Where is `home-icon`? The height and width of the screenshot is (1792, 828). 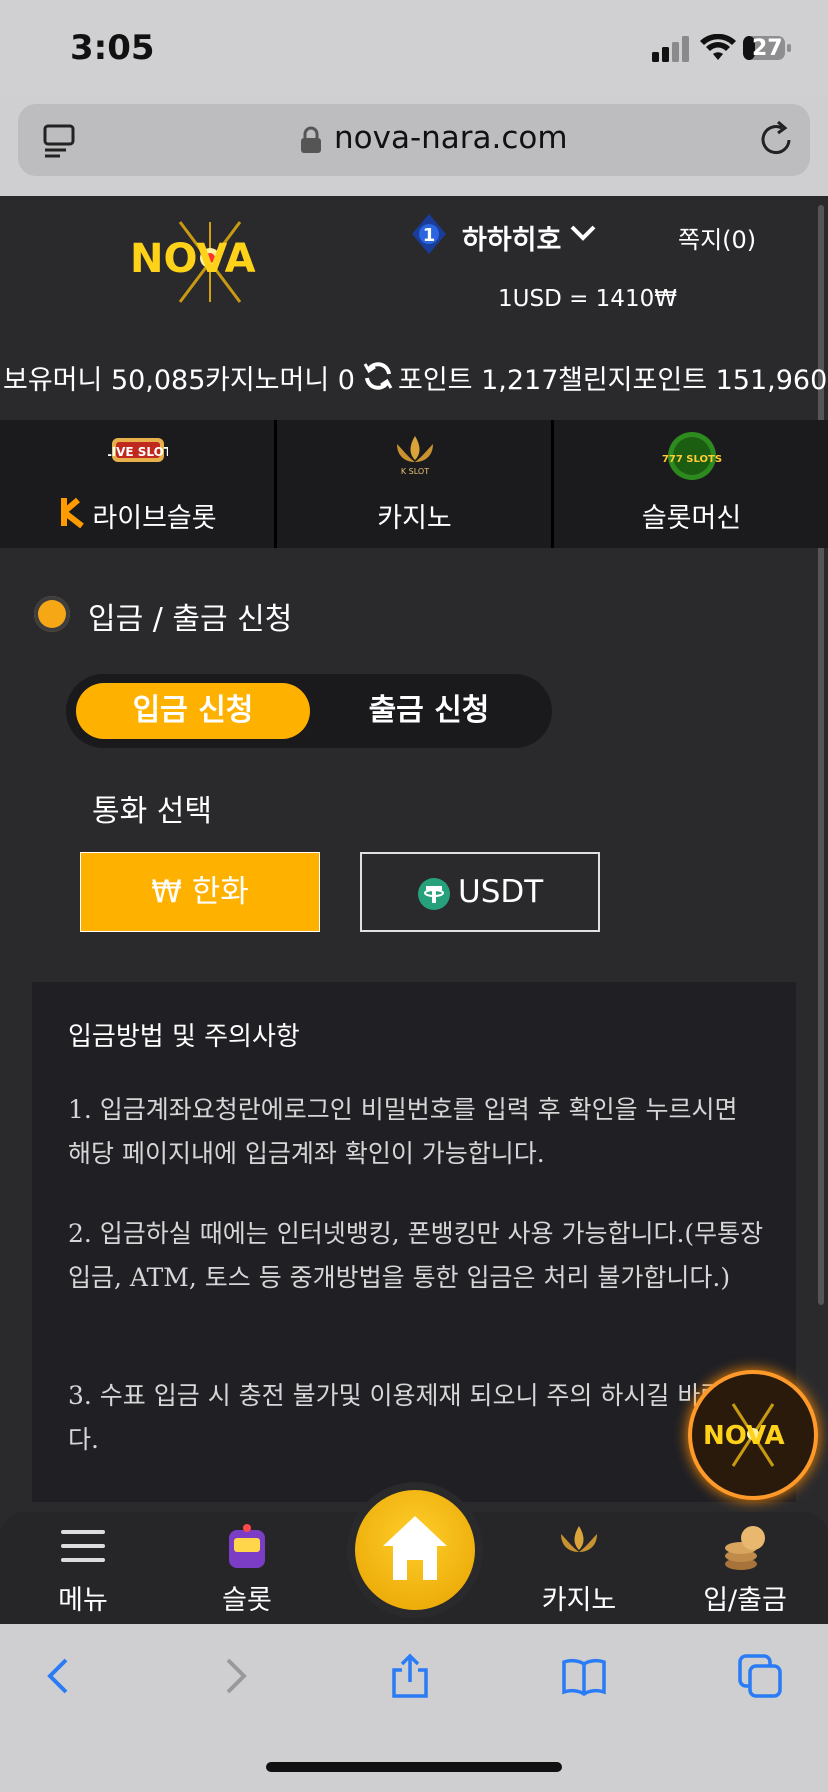
home-icon is located at coordinates (415, 1548).